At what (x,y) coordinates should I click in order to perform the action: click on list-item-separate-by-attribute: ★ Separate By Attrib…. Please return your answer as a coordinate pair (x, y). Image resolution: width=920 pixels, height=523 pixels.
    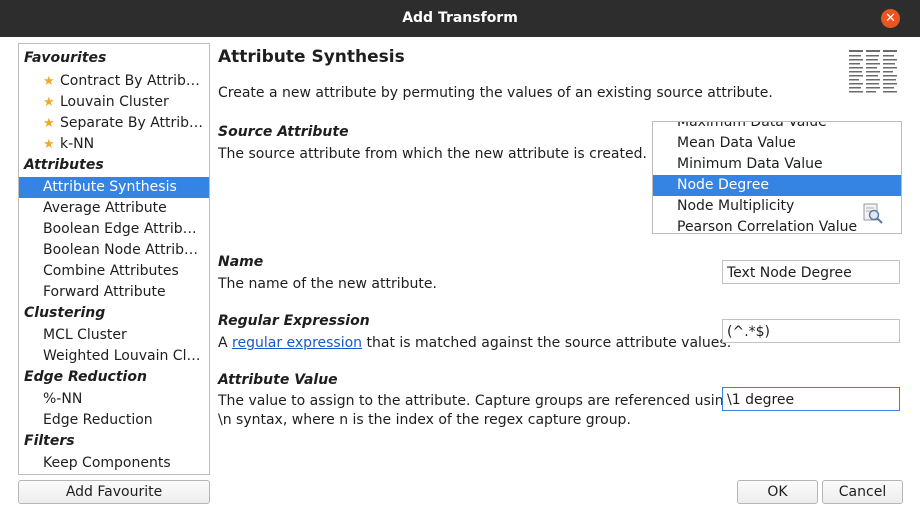
    Looking at the image, I should click on (114, 123).